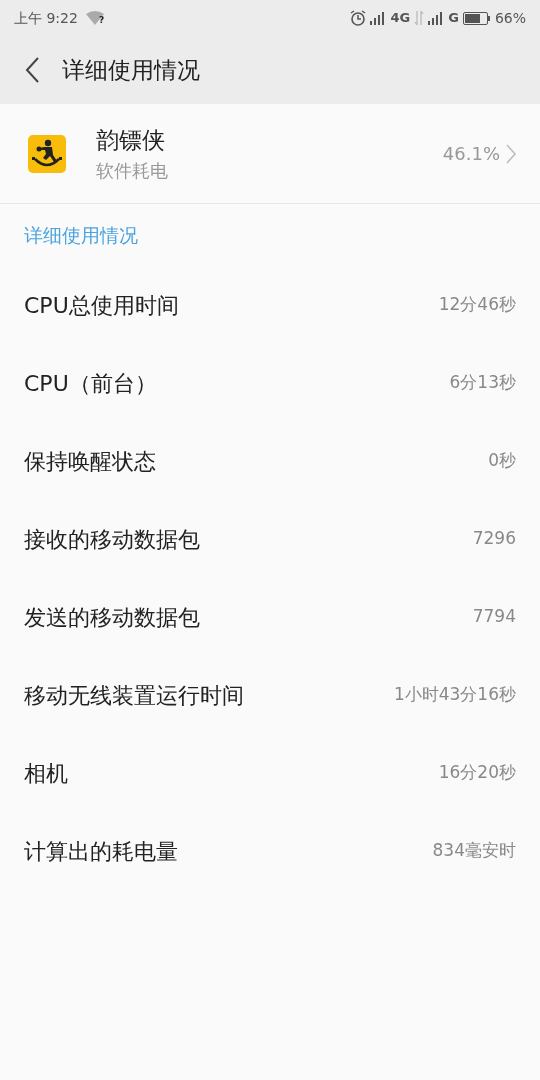 The image size is (540, 1080). Describe the element at coordinates (358, 18) in the screenshot. I see `alarm-icon` at that location.